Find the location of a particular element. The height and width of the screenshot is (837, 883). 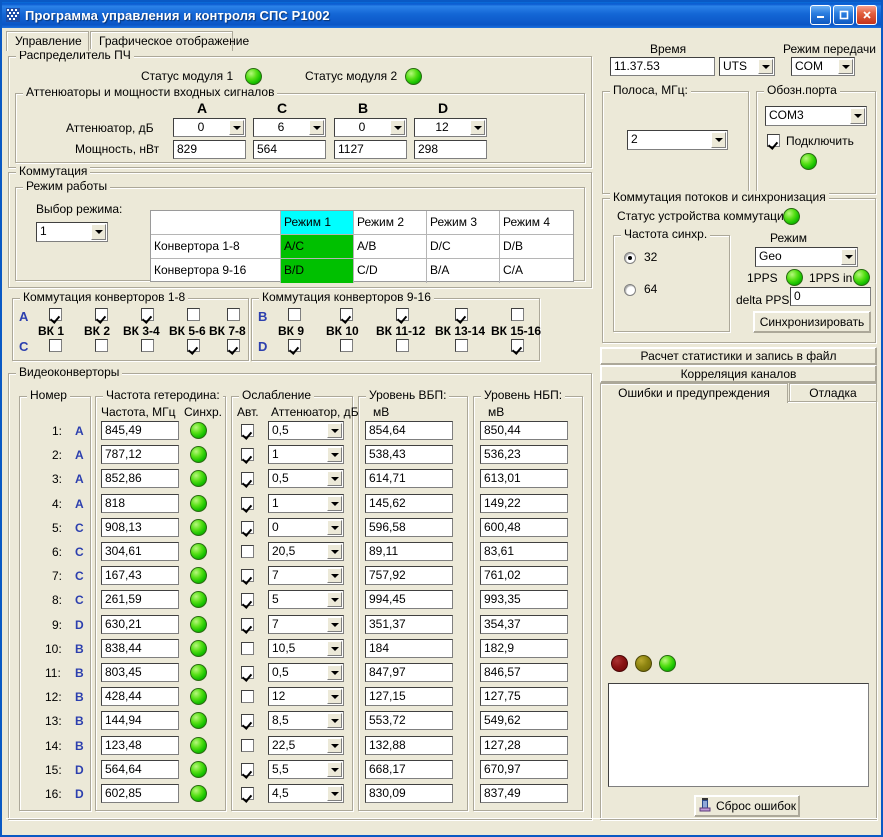

lsb-level-field: 850,44 is located at coordinates (524, 430).